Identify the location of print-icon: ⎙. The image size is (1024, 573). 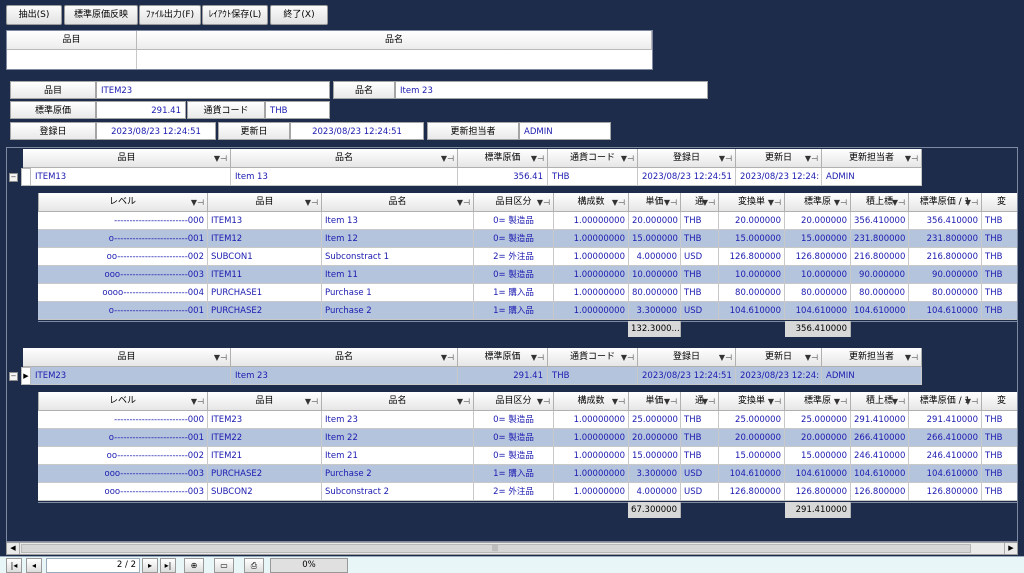
(254, 565).